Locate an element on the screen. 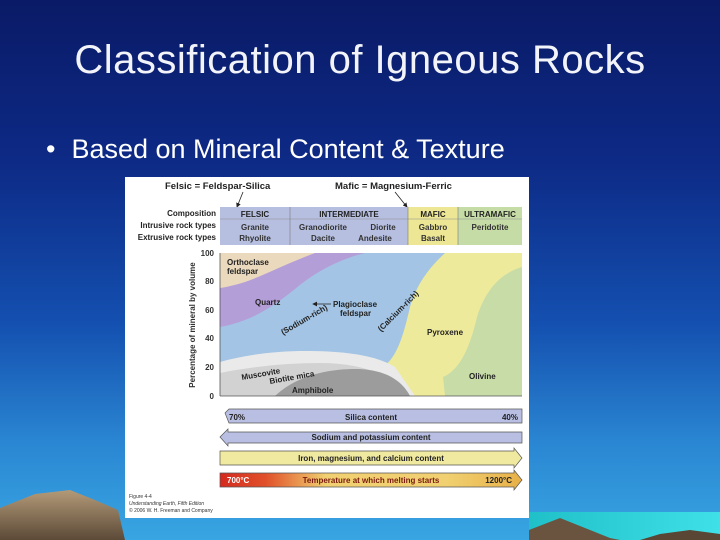 This screenshot has width=720, height=540. silica-arrow: 70% Silica content 40% is located at coordinates (373, 416).